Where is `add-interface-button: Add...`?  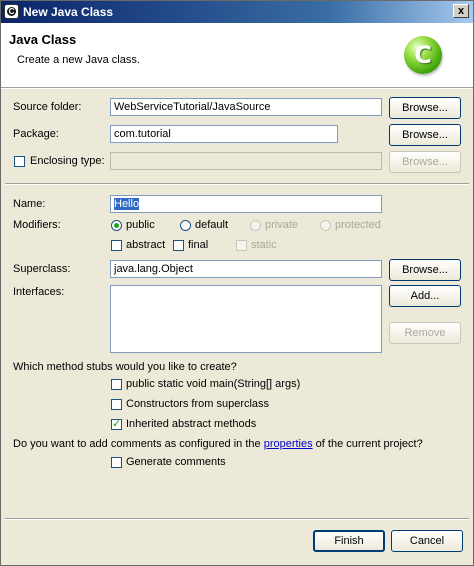
add-interface-button: Add... is located at coordinates (425, 296).